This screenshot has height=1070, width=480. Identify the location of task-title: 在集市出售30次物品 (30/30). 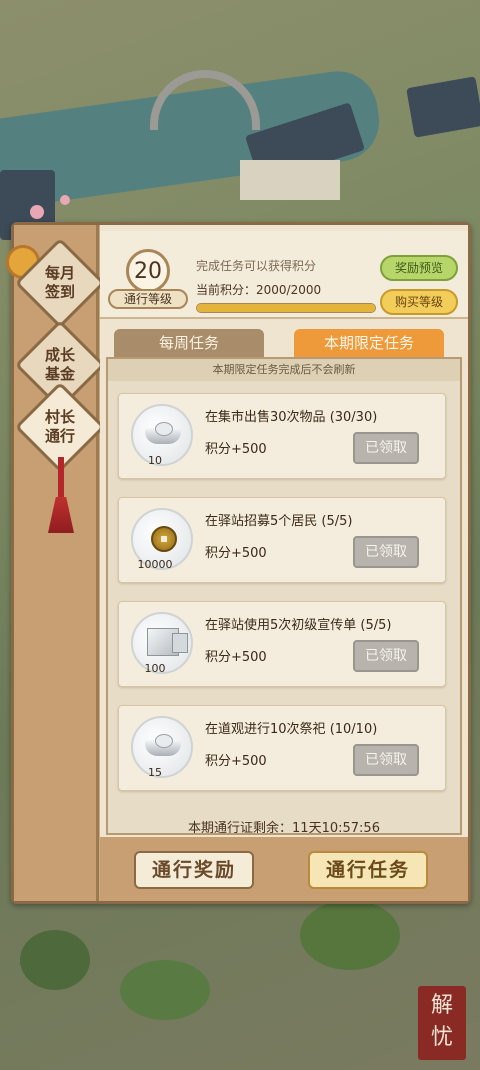
(291, 417).